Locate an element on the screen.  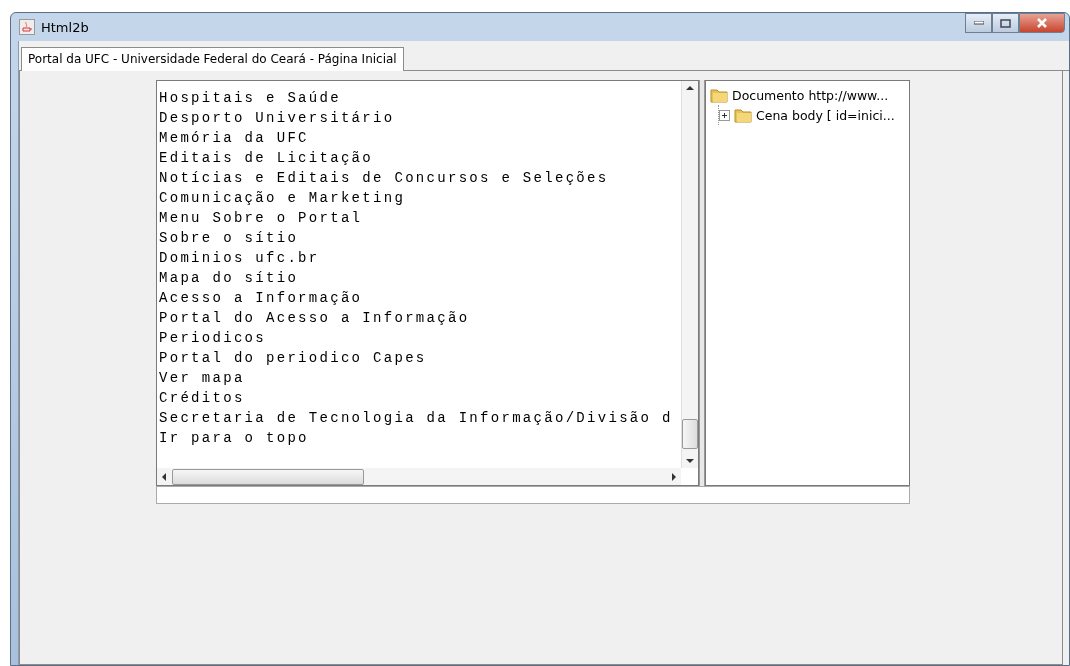
text-line: Hospitais e Saúde is located at coordinates (250, 98).